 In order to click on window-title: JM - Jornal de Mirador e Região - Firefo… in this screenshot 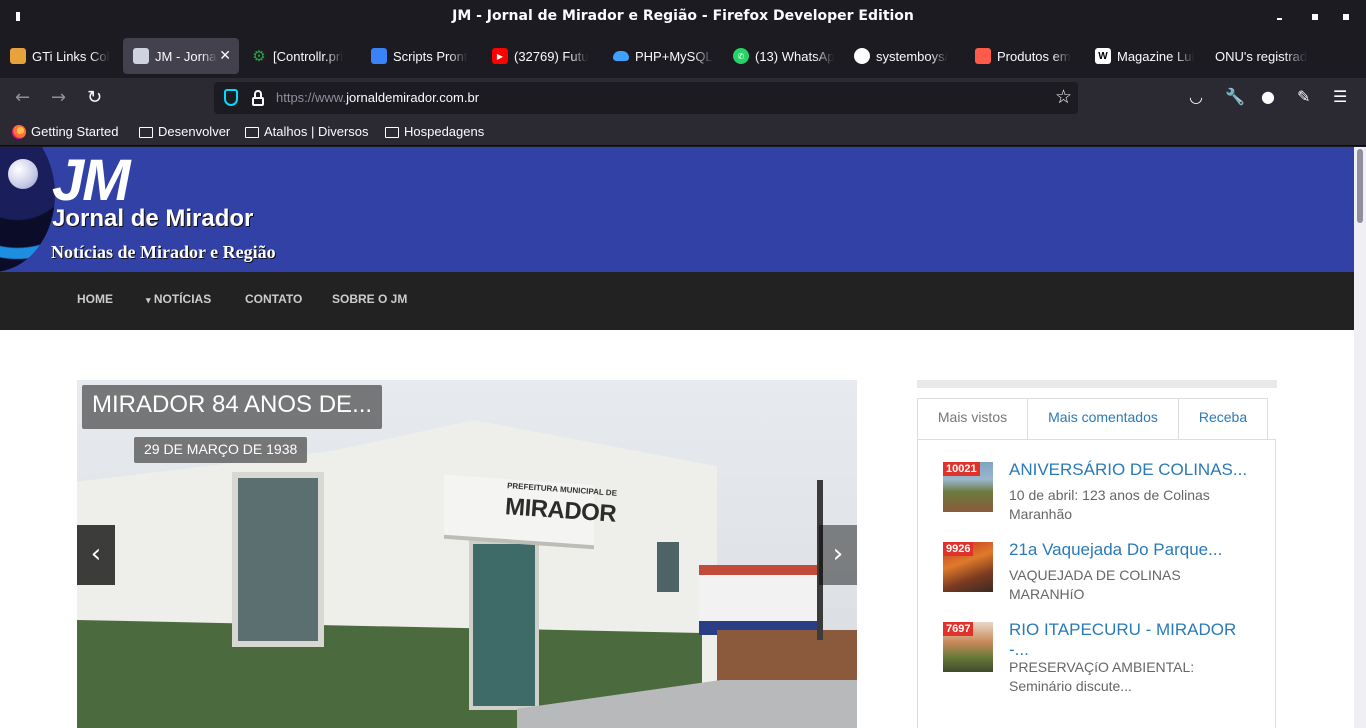, I will do `click(683, 16)`.